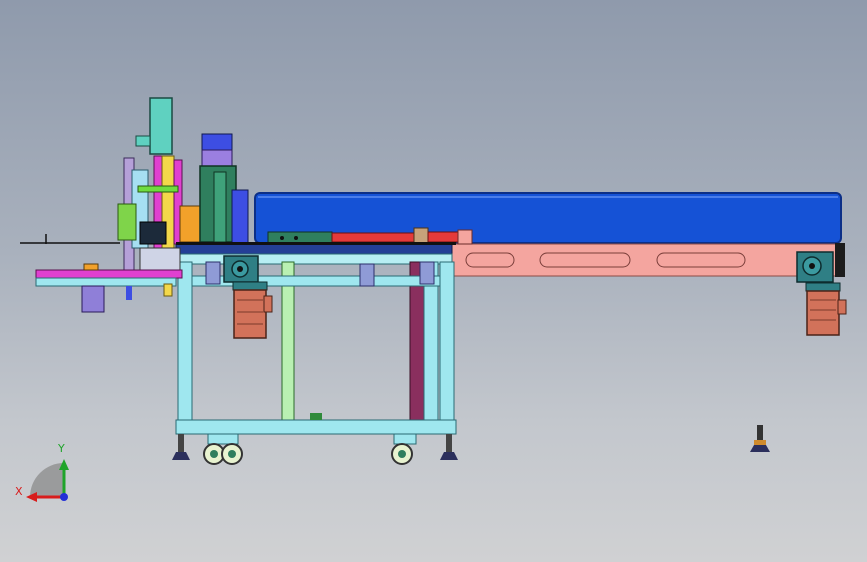 The height and width of the screenshot is (562, 867). What do you see at coordinates (314, 249) in the screenshot?
I see `table-top` at bounding box center [314, 249].